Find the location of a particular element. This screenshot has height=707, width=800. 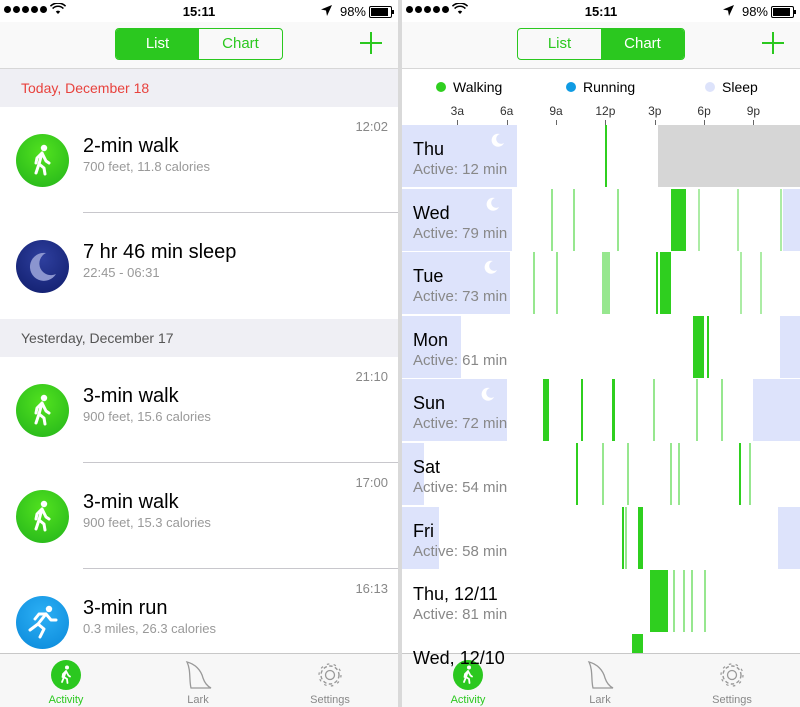

item-subtitle: 0.3 miles, 26.3 calories is located at coordinates (149, 628).